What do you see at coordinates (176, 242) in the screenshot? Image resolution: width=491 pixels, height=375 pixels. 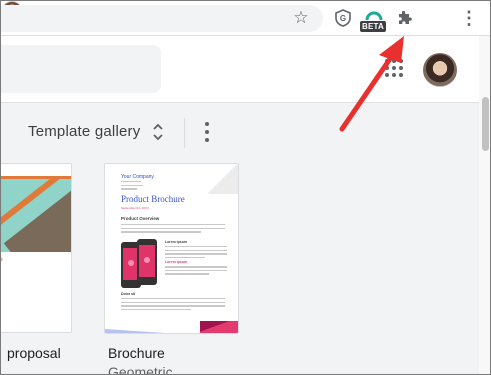 I see `brochure-side-heading: Lorem ipsum` at bounding box center [176, 242].